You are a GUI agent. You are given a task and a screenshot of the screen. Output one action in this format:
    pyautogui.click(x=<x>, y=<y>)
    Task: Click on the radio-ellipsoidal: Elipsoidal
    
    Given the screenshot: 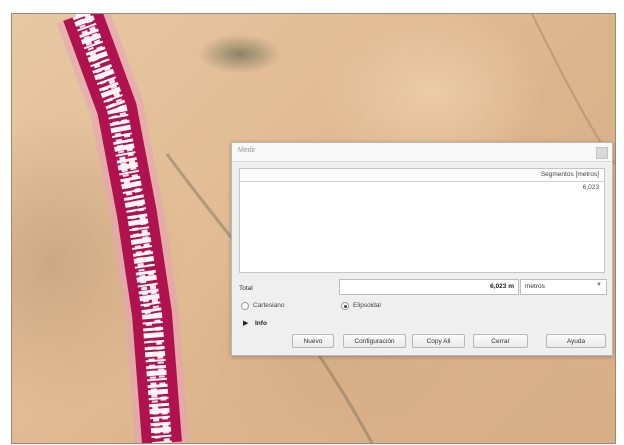 What is the action you would take?
    pyautogui.click(x=376, y=306)
    